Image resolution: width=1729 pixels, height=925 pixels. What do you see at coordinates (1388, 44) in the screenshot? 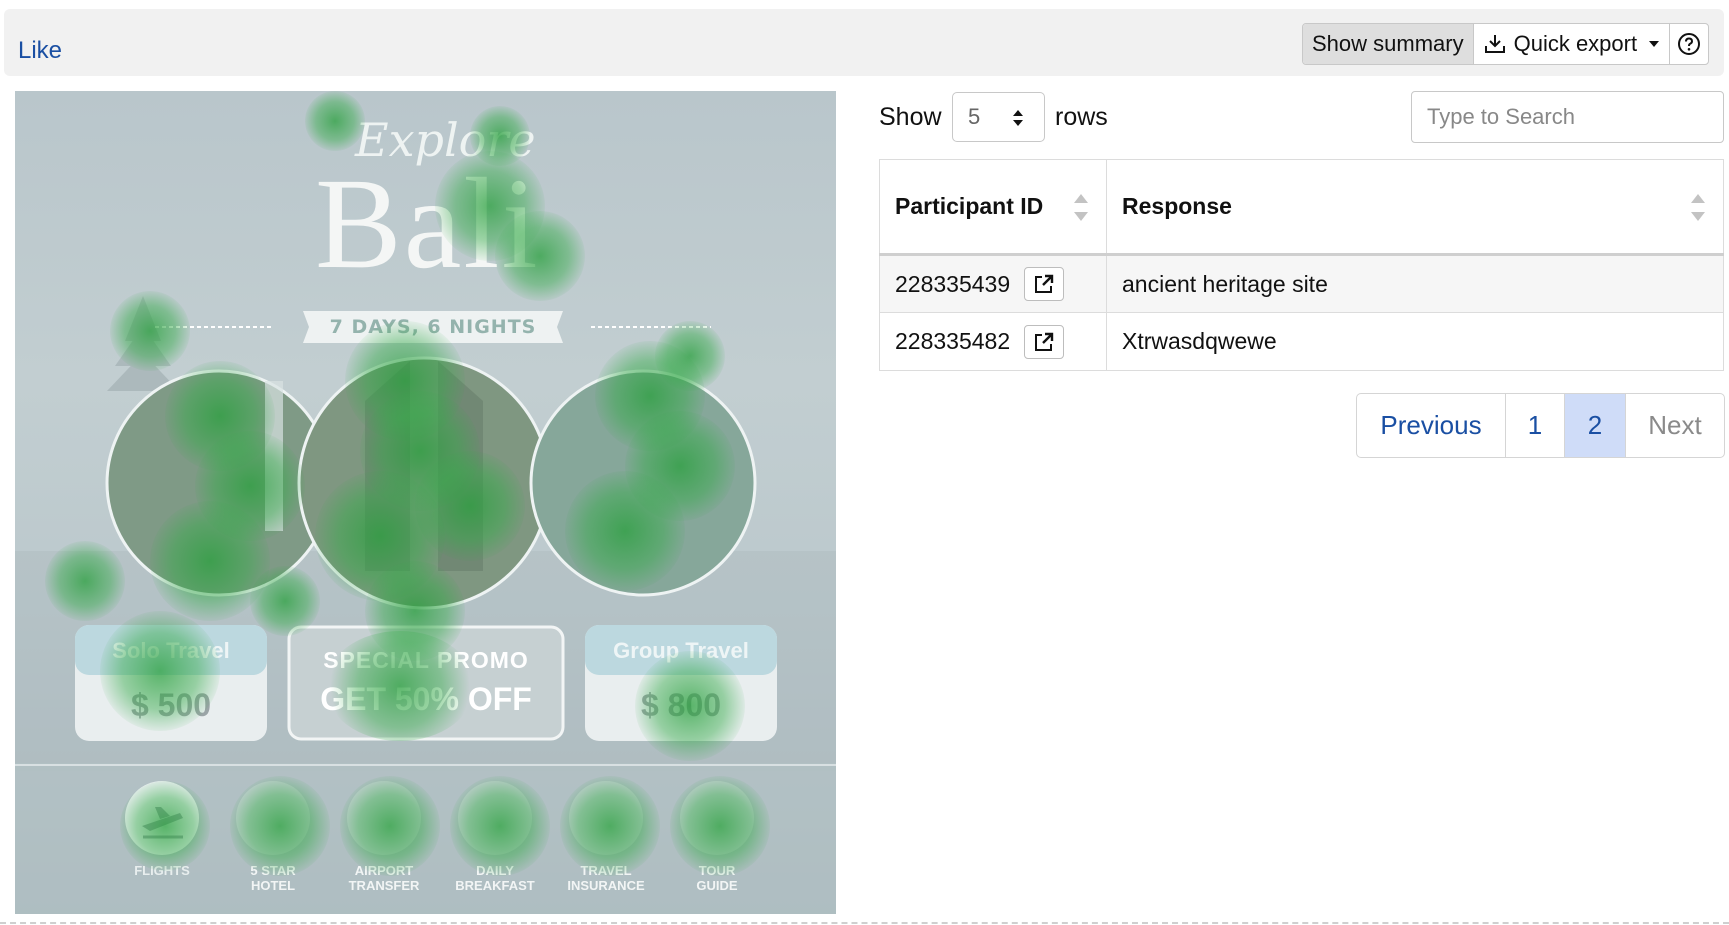
I see `show-summary-button: Show summary` at bounding box center [1388, 44].